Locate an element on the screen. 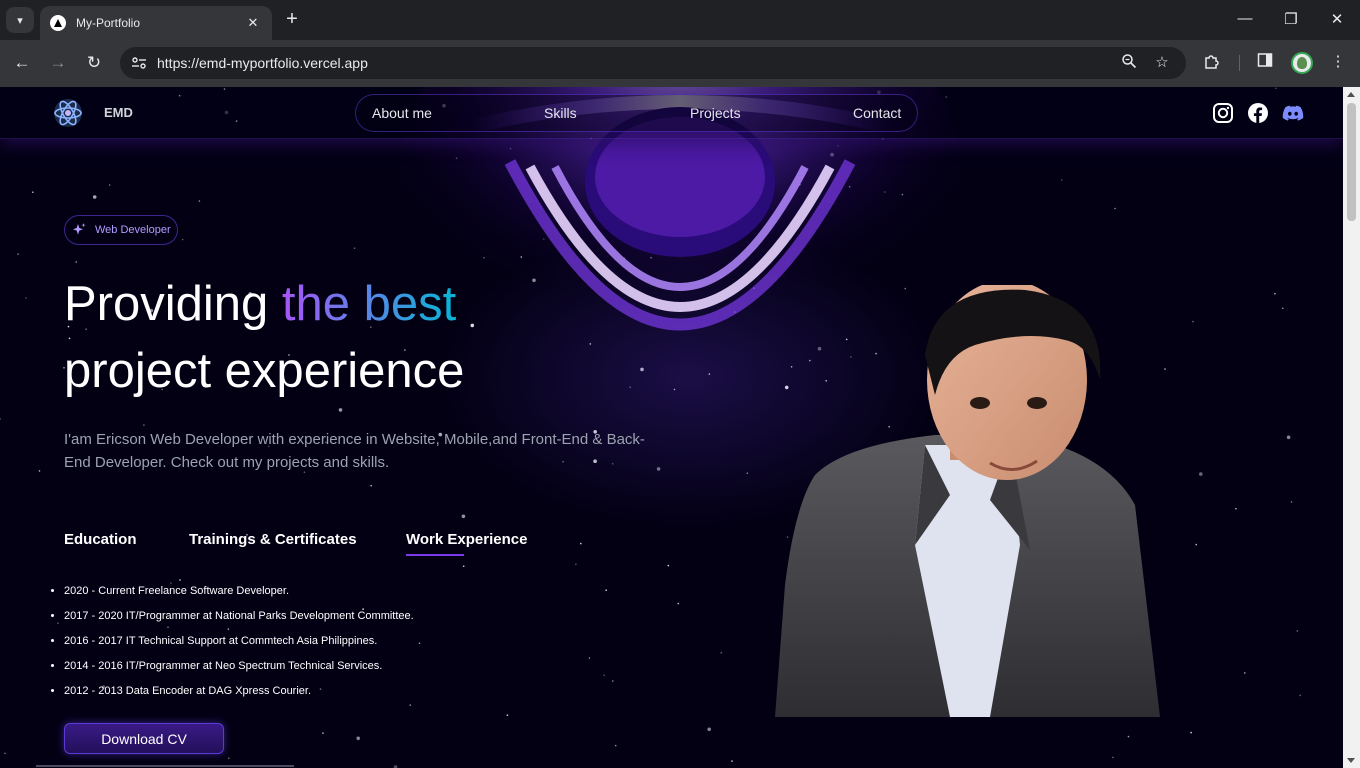 This screenshot has height=768, width=1360. scroll-down-icon is located at coordinates (1351, 760).